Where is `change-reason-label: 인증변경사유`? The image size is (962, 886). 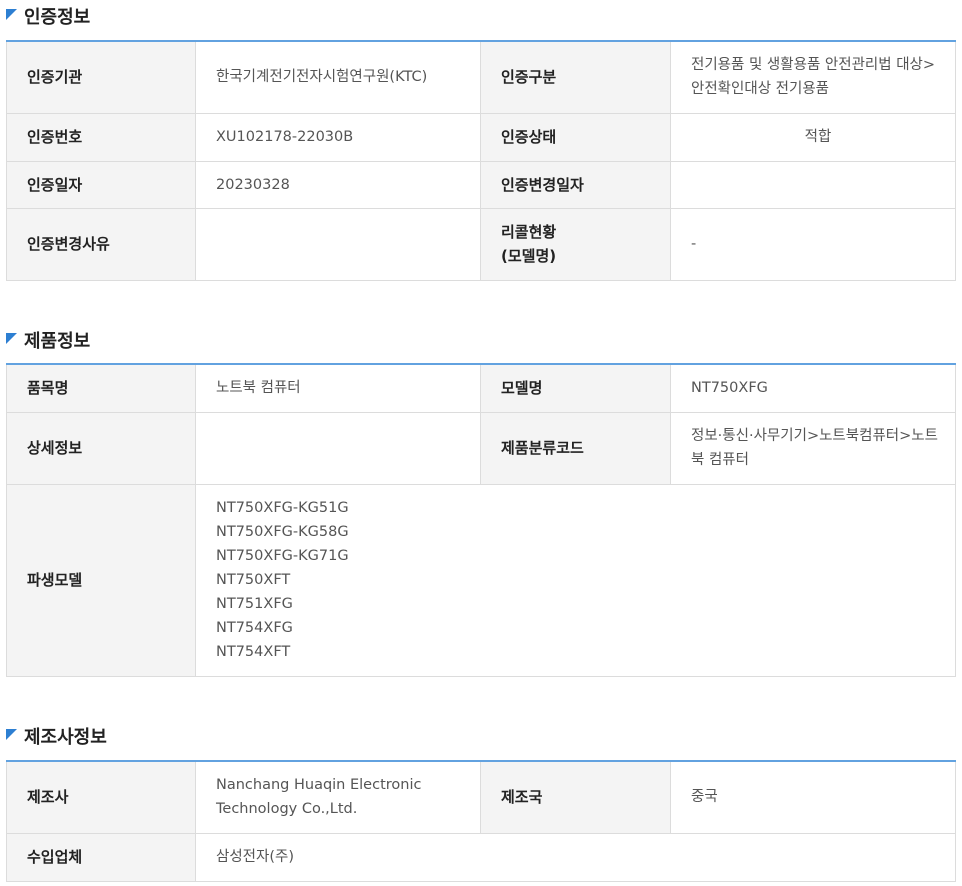 change-reason-label: 인증변경사유 is located at coordinates (101, 244).